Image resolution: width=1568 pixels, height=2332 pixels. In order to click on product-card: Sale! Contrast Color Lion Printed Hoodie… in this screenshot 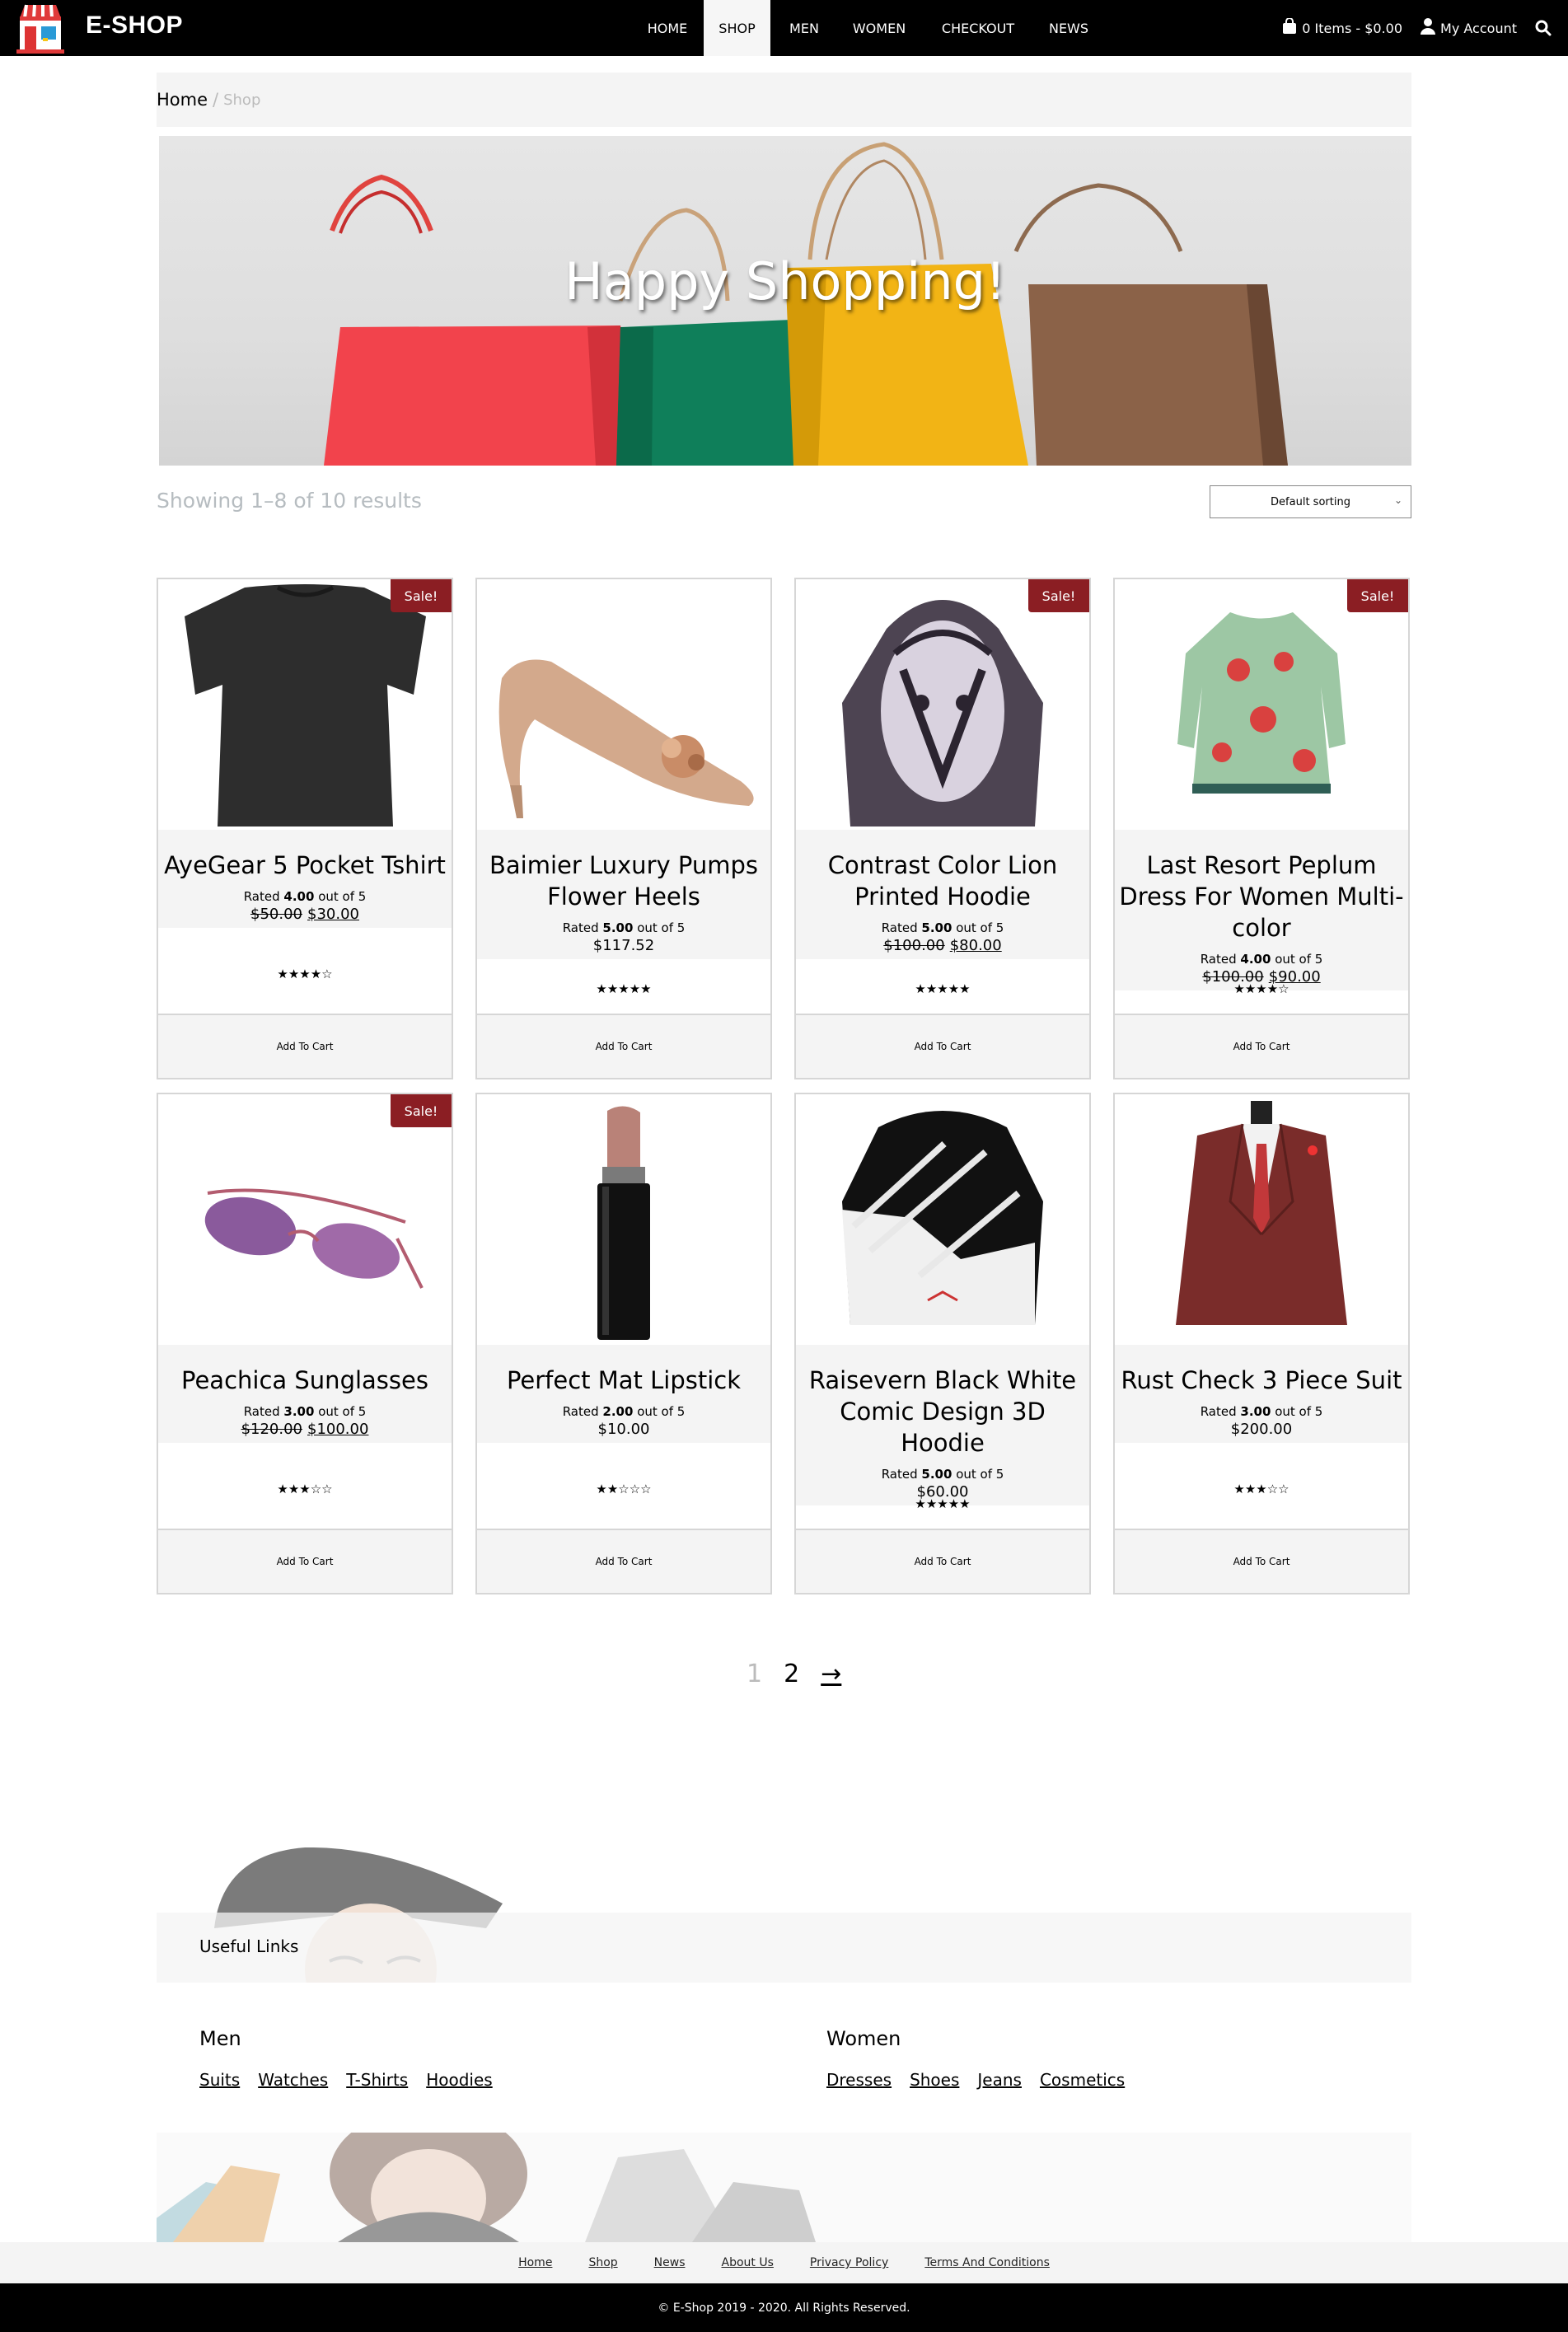, I will do `click(942, 828)`.